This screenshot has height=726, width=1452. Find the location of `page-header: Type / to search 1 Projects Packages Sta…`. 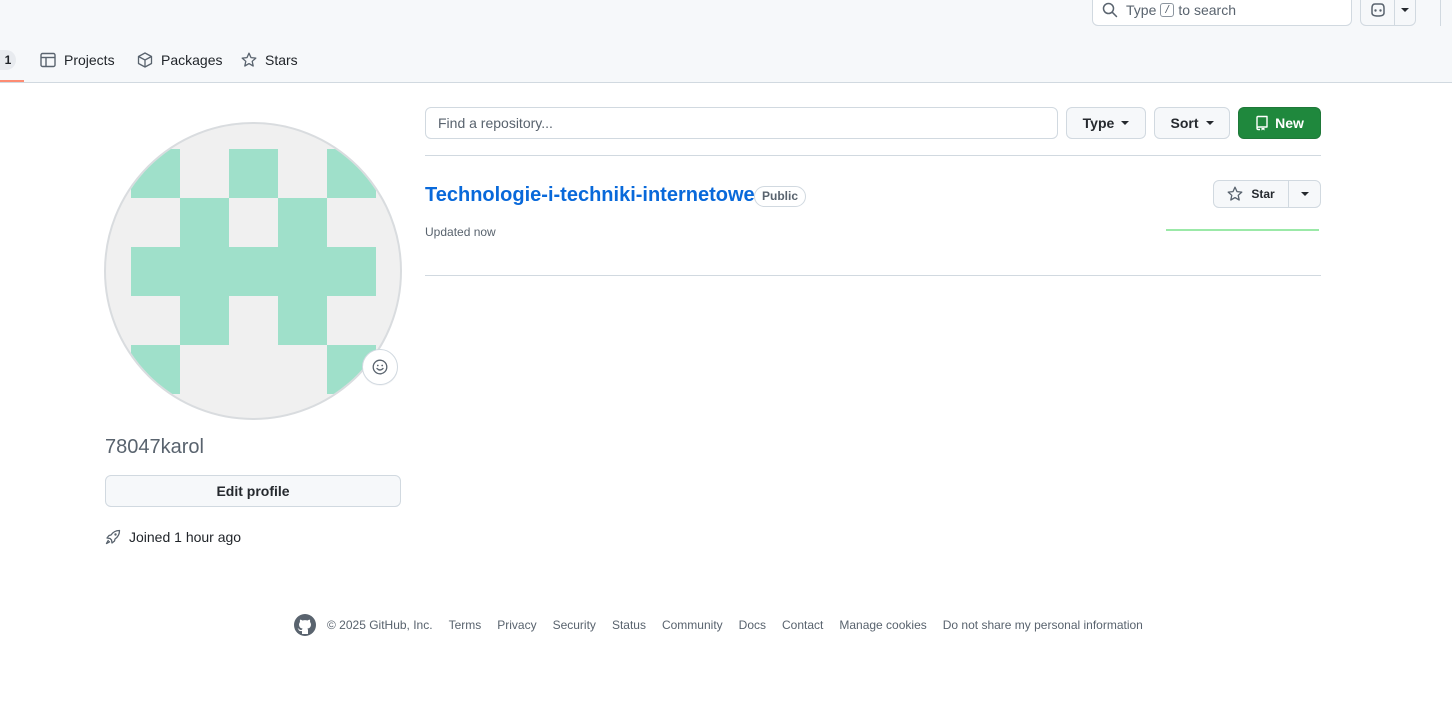

page-header: Type / to search 1 Projects Packages Sta… is located at coordinates (726, 41).